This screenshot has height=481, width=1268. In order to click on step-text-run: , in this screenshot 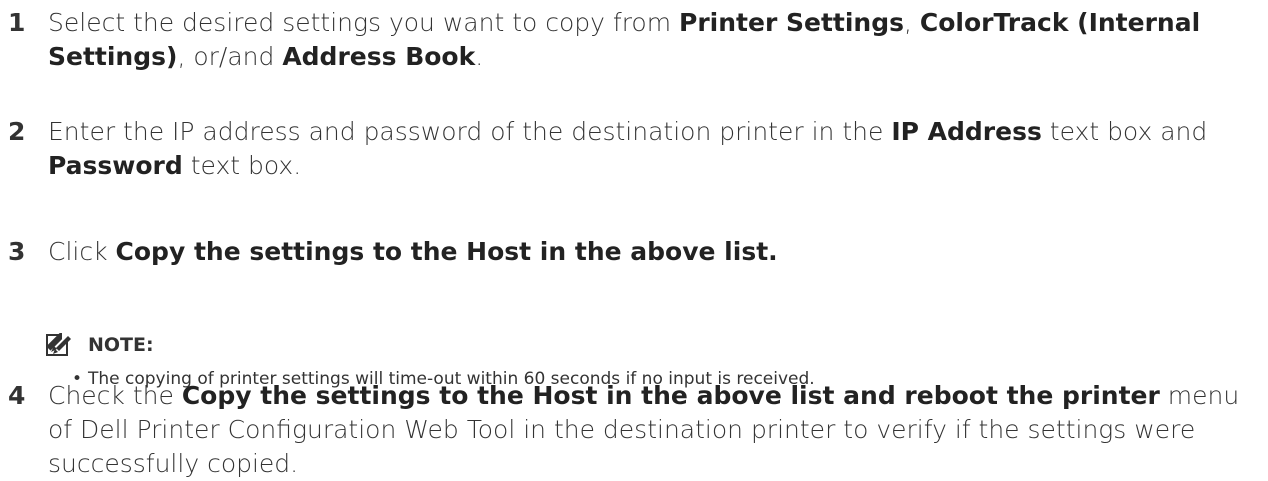, I will do `click(912, 22)`.